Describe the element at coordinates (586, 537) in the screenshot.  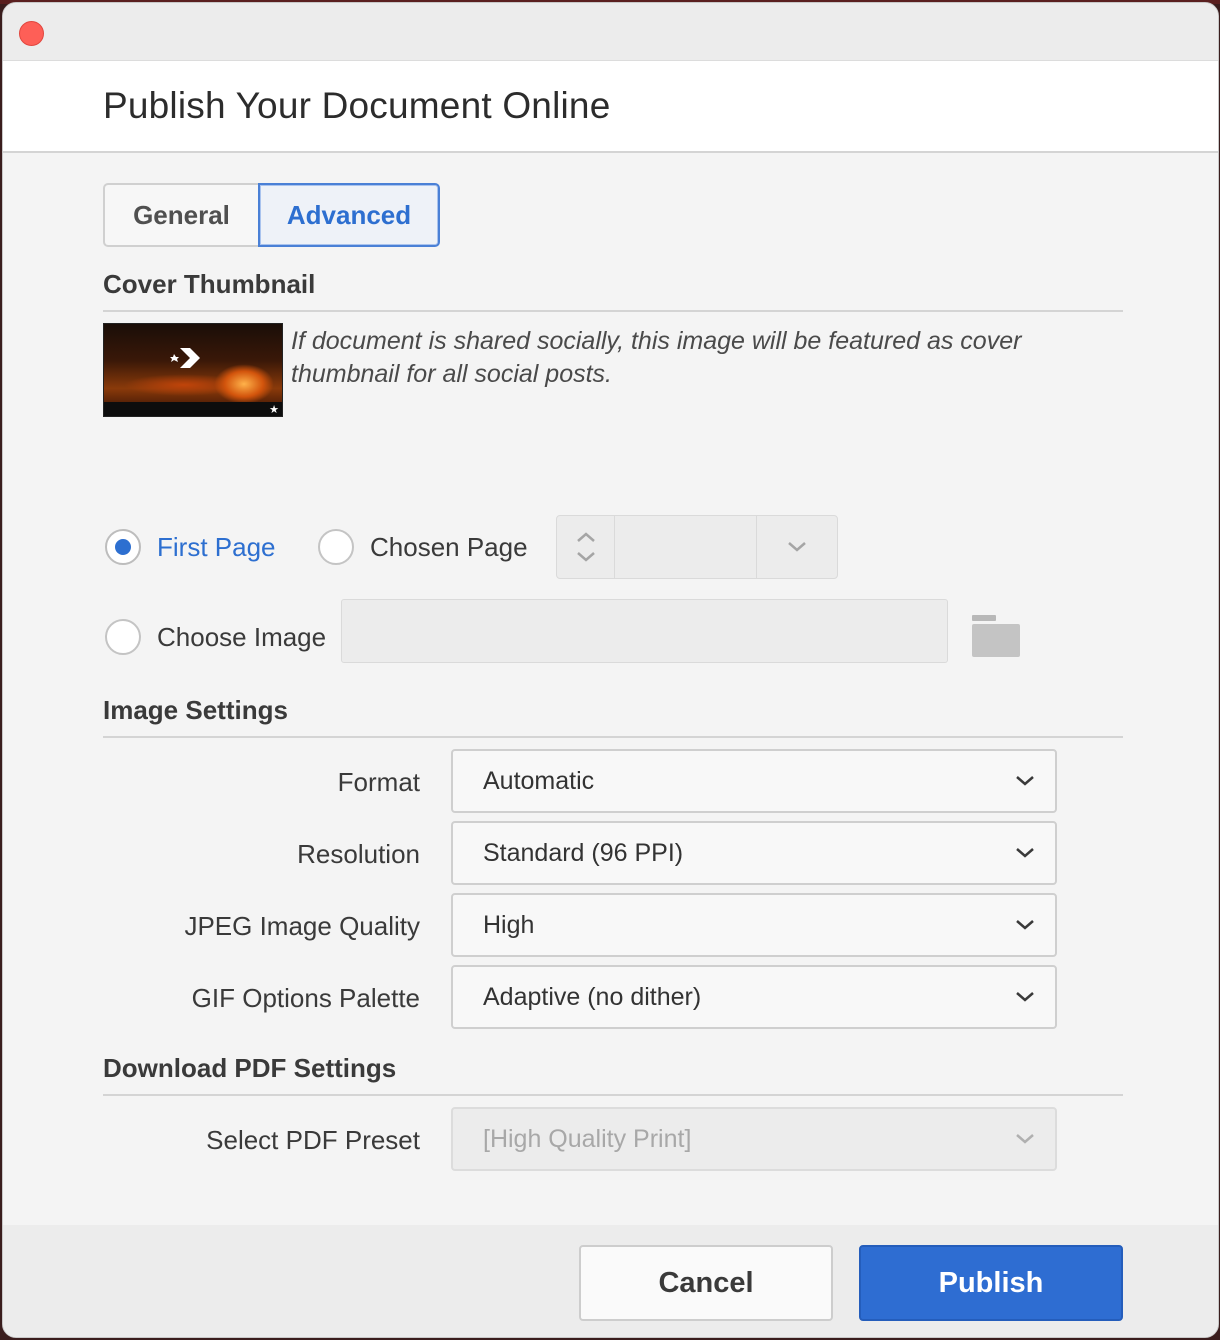
I see `chevron-up-icon` at that location.